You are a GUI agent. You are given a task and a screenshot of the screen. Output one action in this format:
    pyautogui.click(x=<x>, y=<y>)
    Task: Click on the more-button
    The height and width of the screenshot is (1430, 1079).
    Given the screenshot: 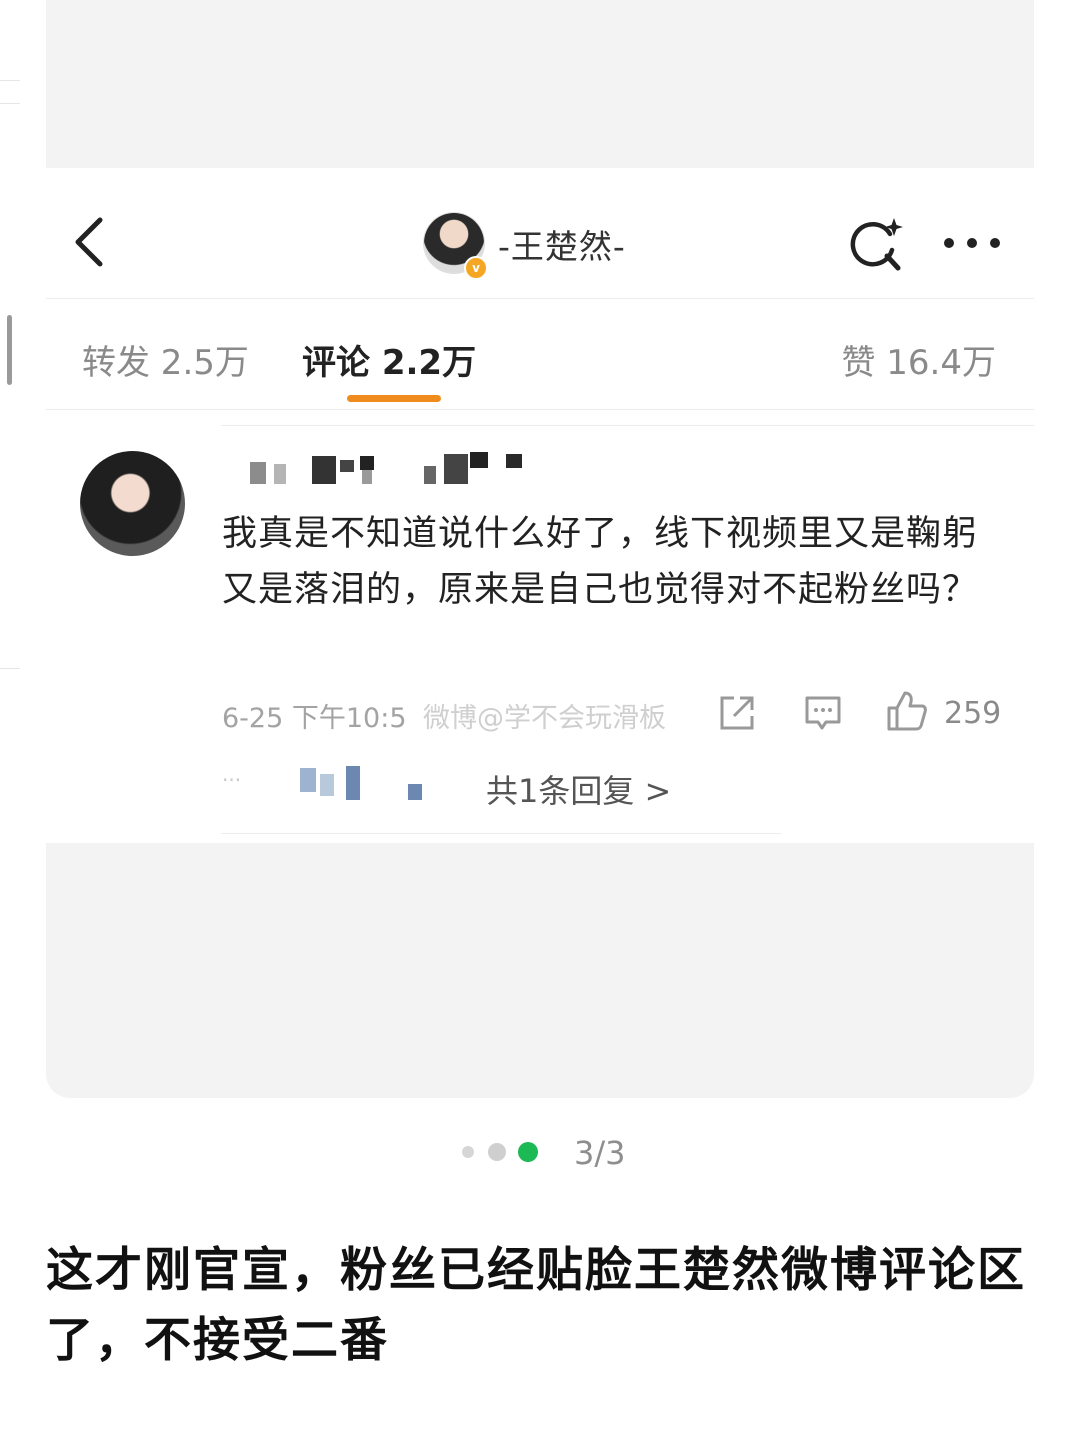 What is the action you would take?
    pyautogui.click(x=972, y=243)
    